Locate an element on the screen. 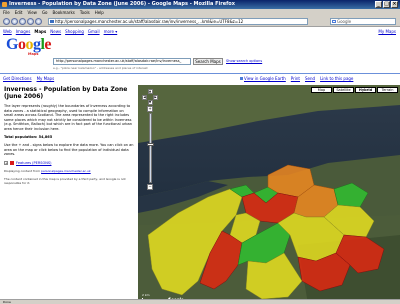 This screenshot has width=400, height=304. firefox-icon is located at coordinates (4, 4).